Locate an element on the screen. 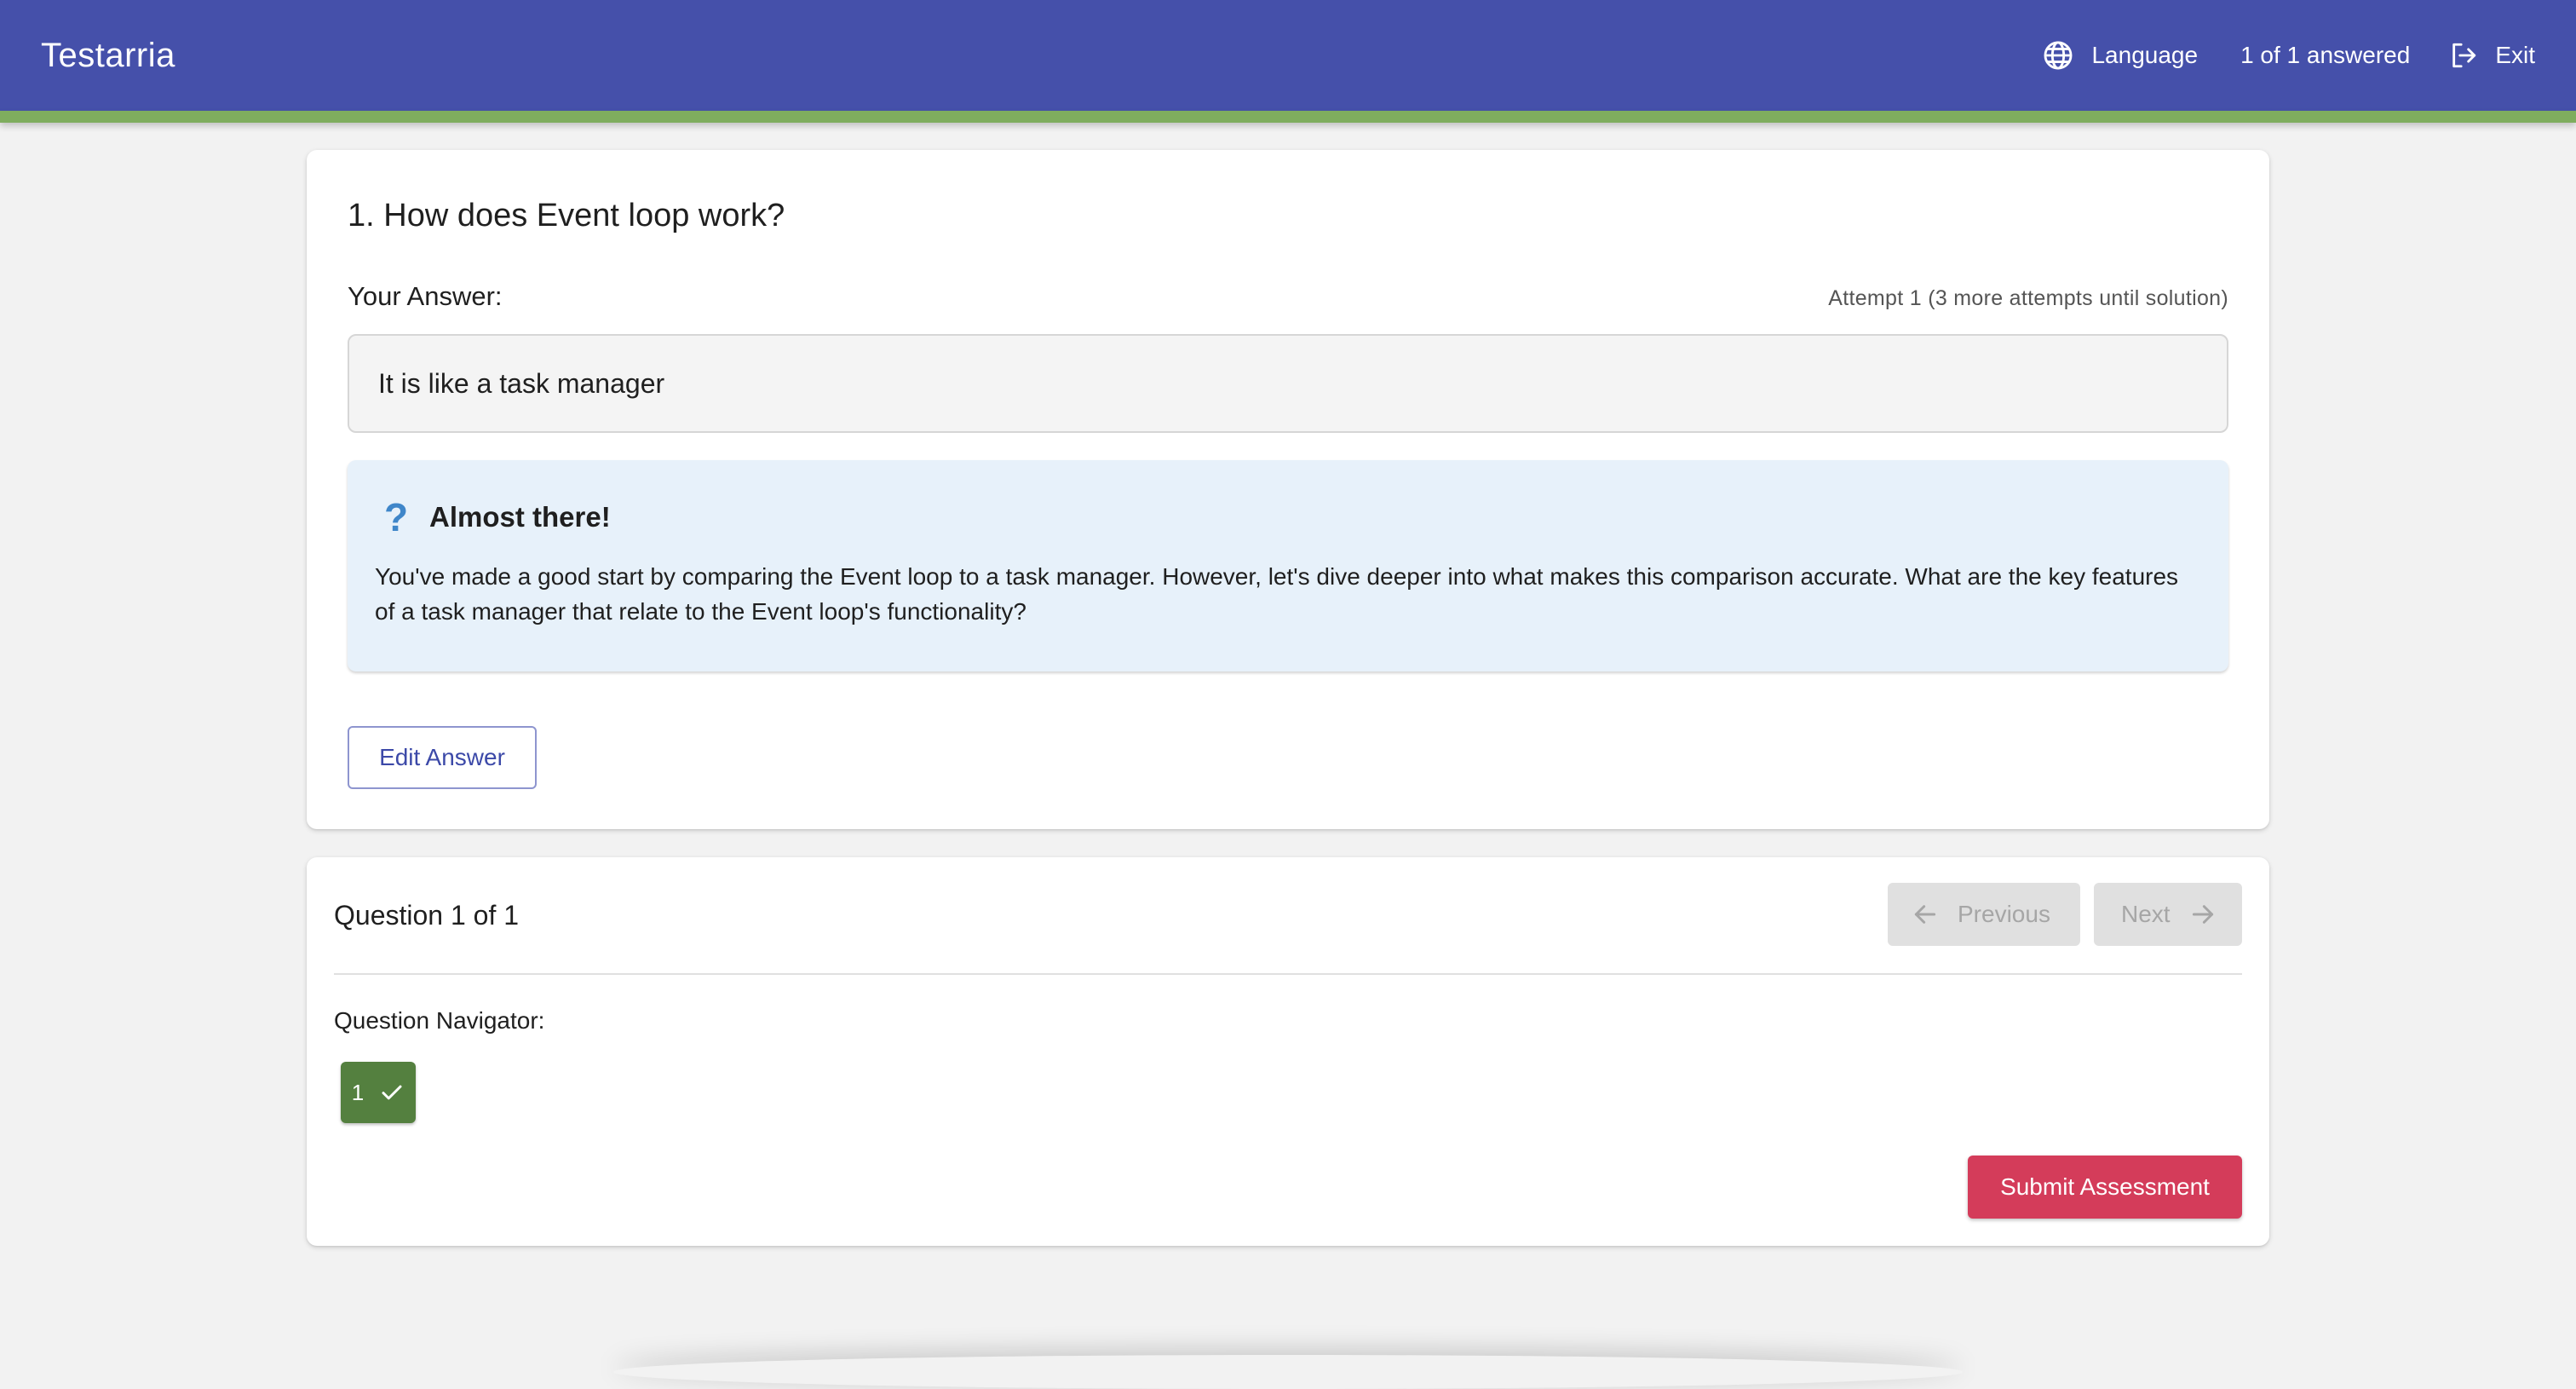 This screenshot has width=2576, height=1389. edit-answer-button: Edit Answer is located at coordinates (443, 757).